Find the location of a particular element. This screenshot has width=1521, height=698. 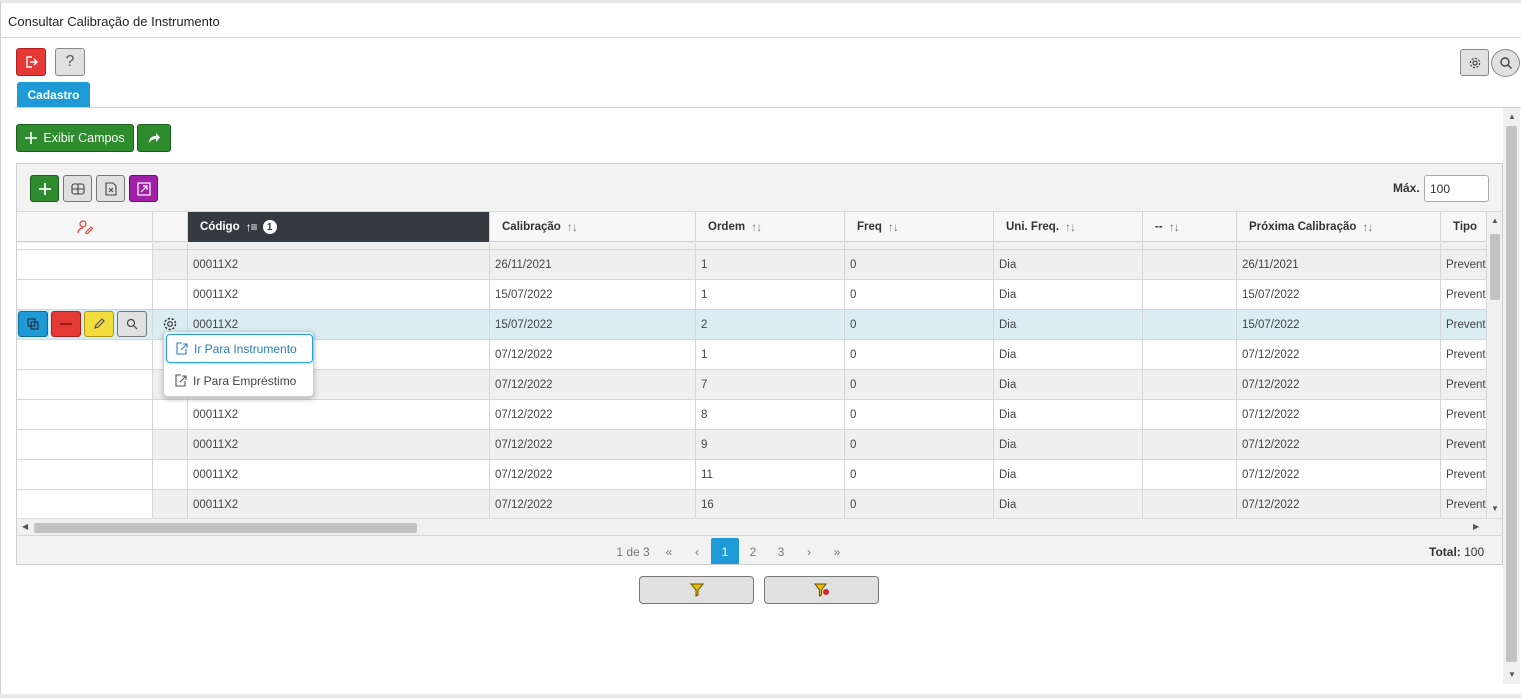

cell-freq is located at coordinates (919, 246).